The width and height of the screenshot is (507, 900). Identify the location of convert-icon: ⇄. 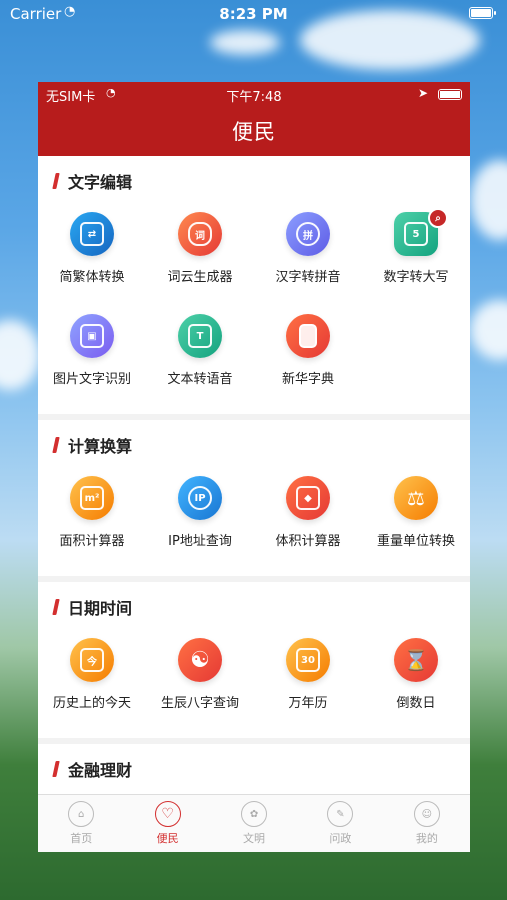
(92, 234).